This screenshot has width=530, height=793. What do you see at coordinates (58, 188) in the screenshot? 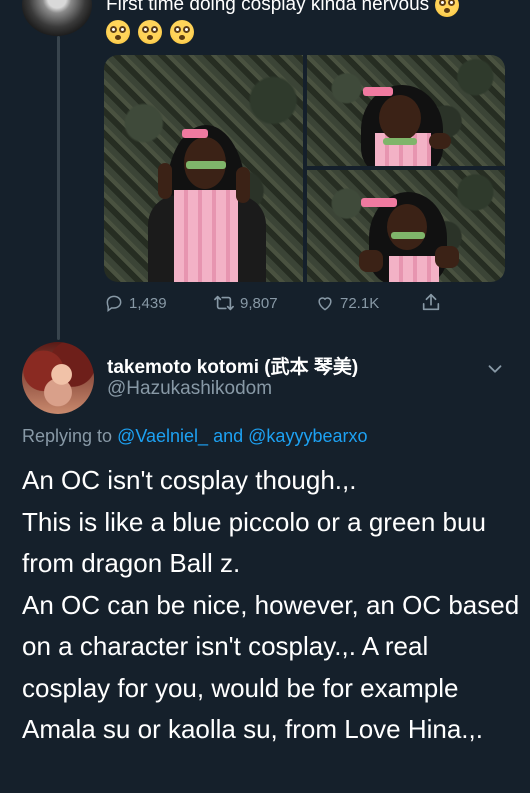
I see `thread-line` at bounding box center [58, 188].